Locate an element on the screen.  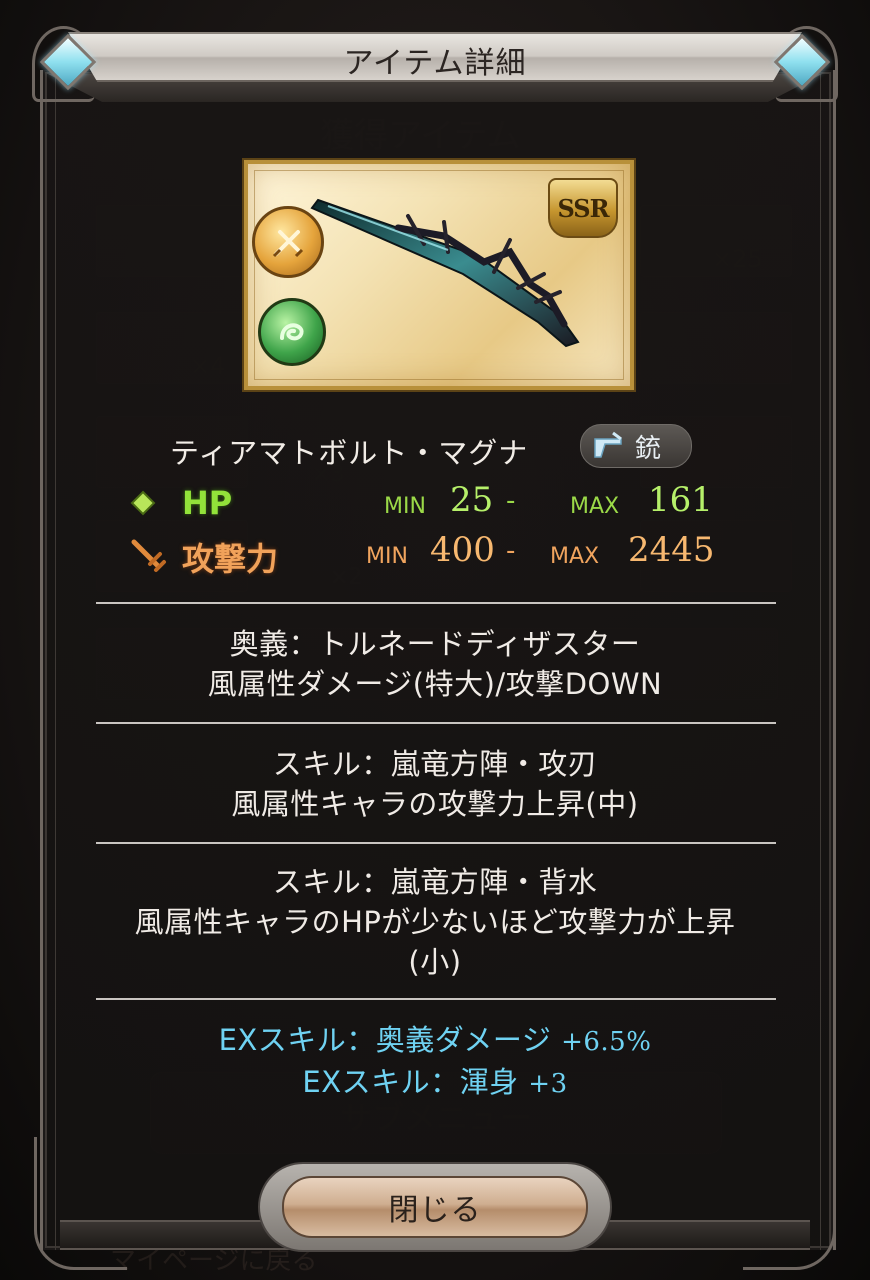
hp-max-label: MAX is located at coordinates (595, 506).